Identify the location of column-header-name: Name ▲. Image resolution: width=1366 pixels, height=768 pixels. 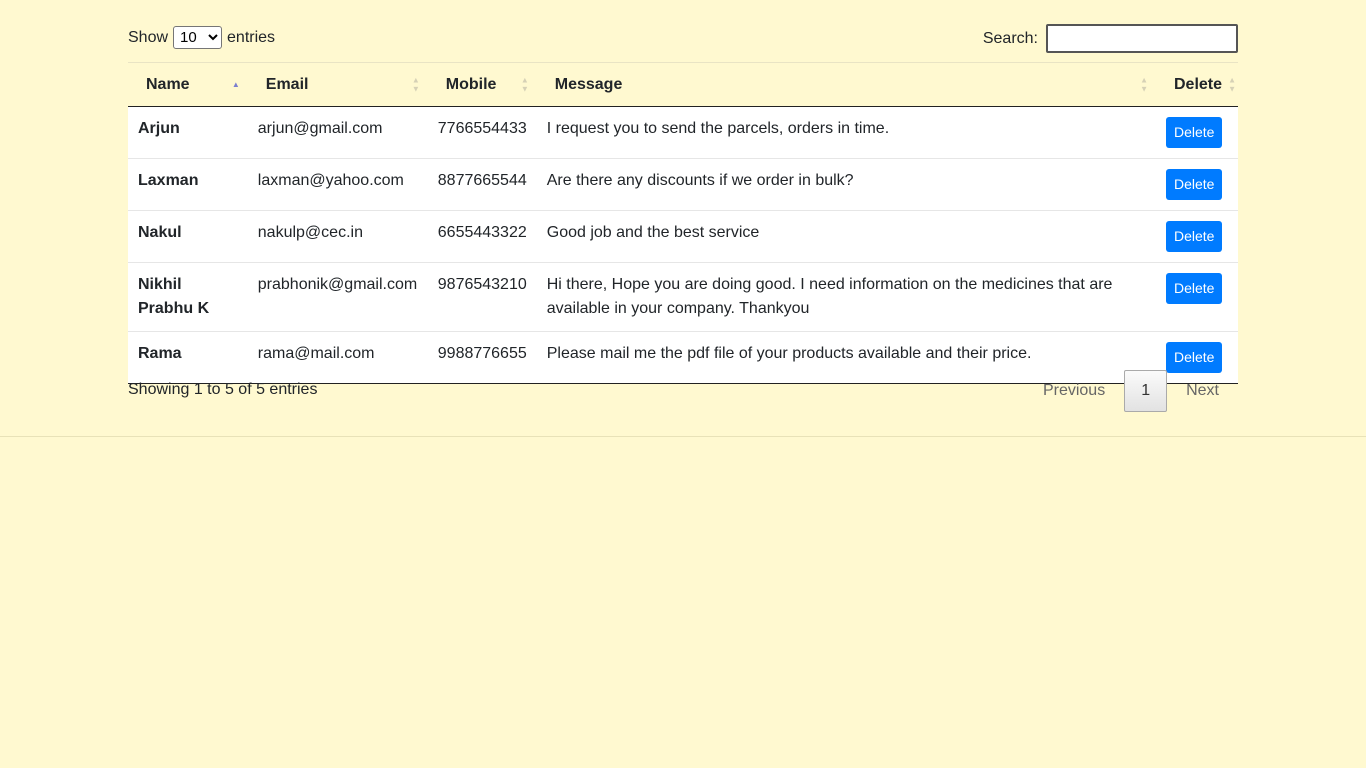
(188, 84).